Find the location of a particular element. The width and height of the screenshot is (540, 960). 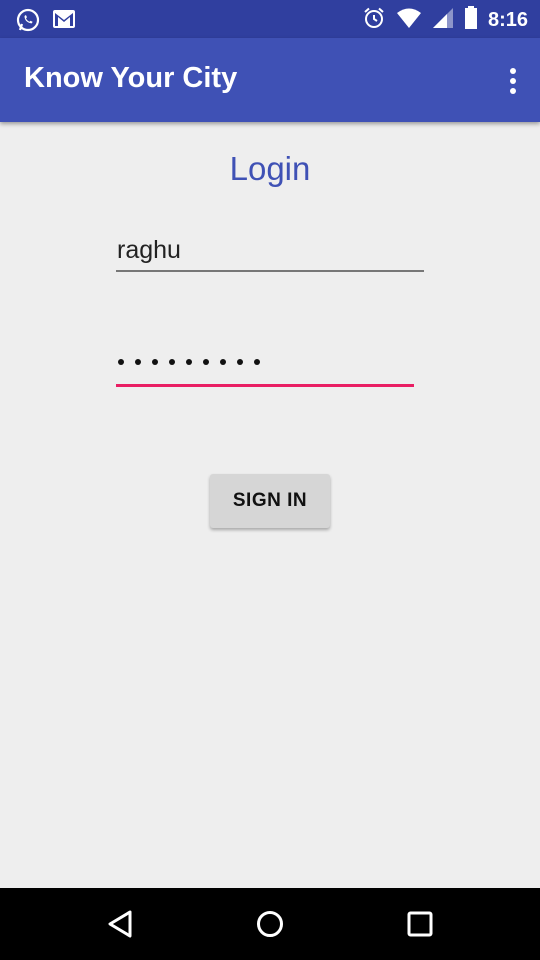

username-value: raghu is located at coordinates (149, 250).